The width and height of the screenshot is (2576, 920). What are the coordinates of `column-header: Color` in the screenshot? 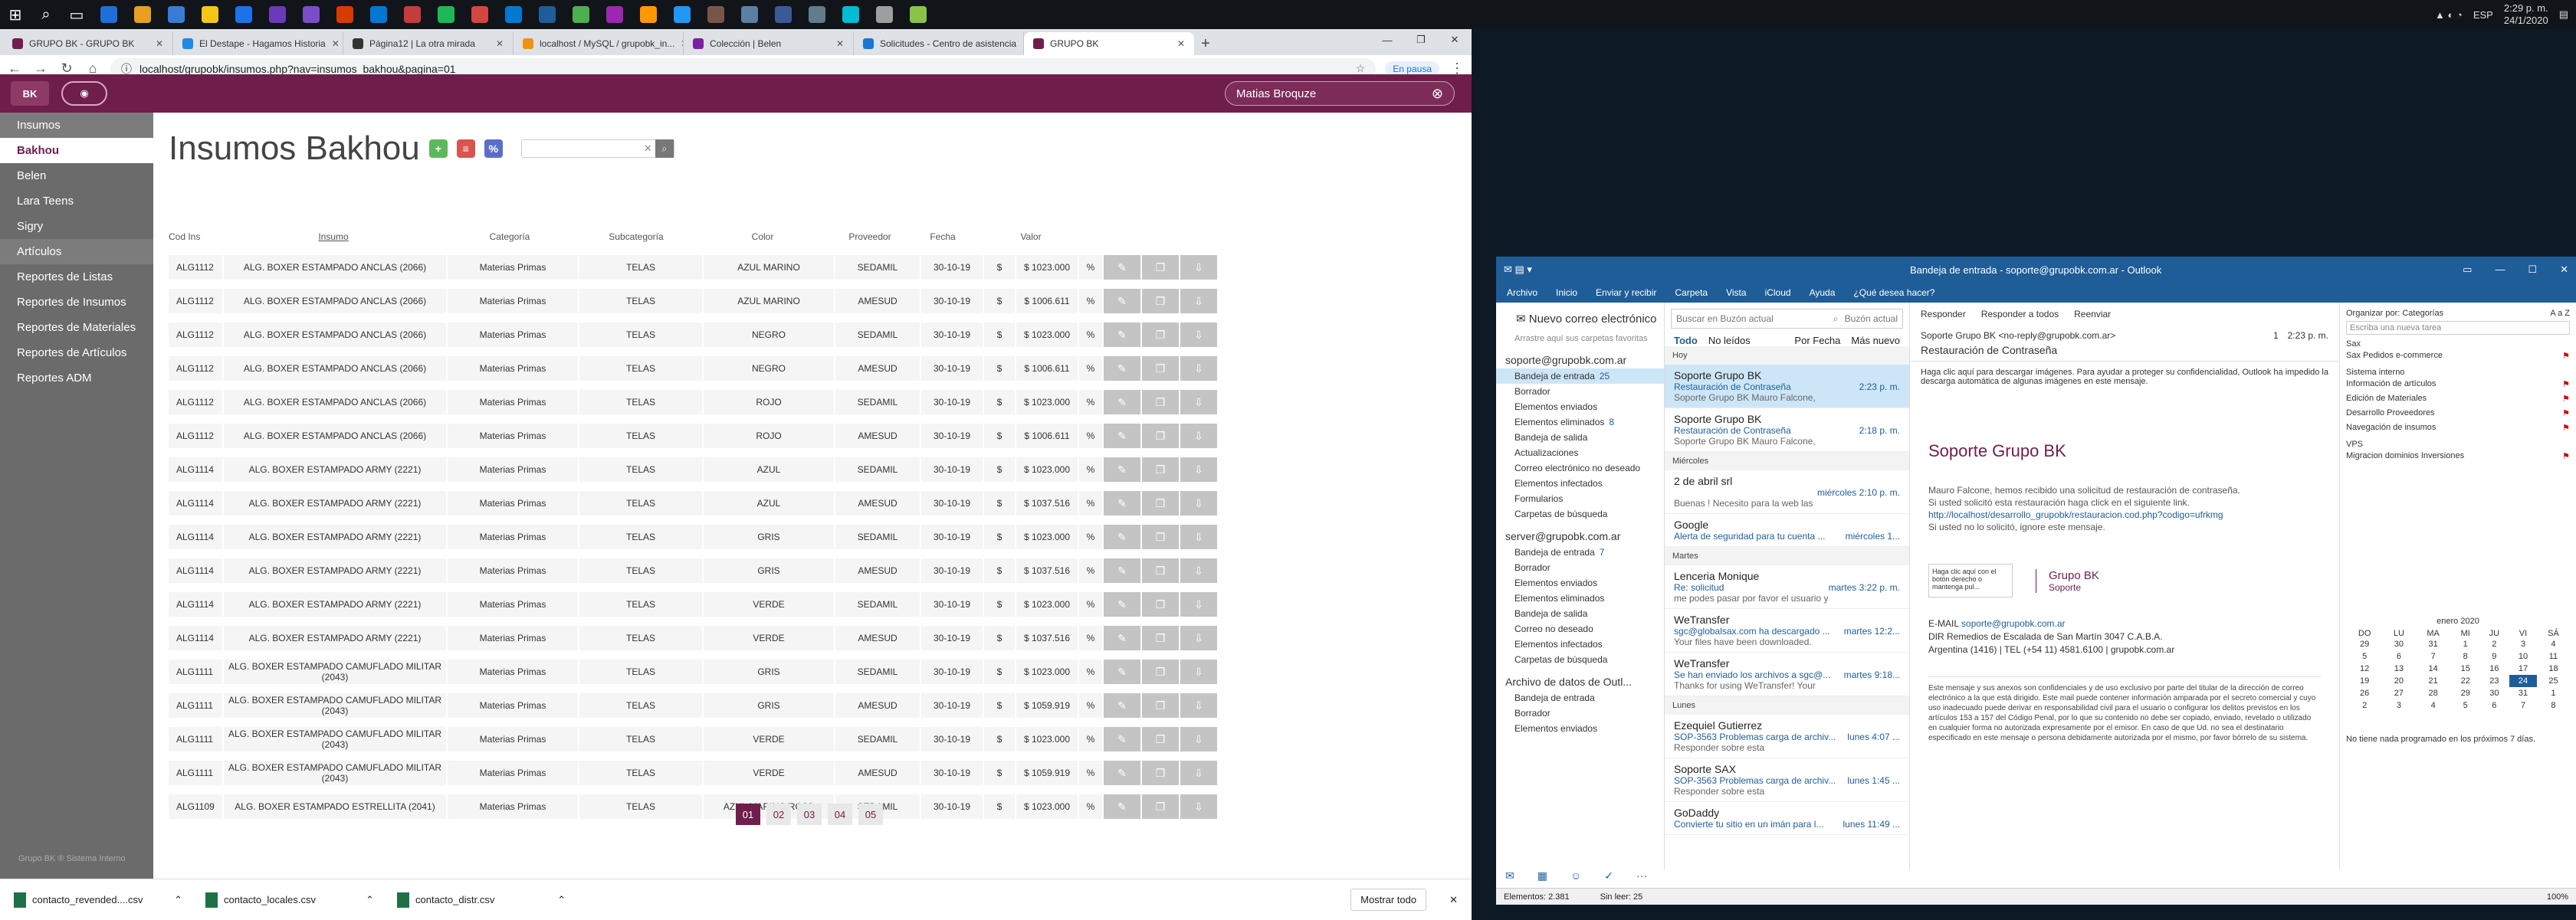 It's located at (762, 236).